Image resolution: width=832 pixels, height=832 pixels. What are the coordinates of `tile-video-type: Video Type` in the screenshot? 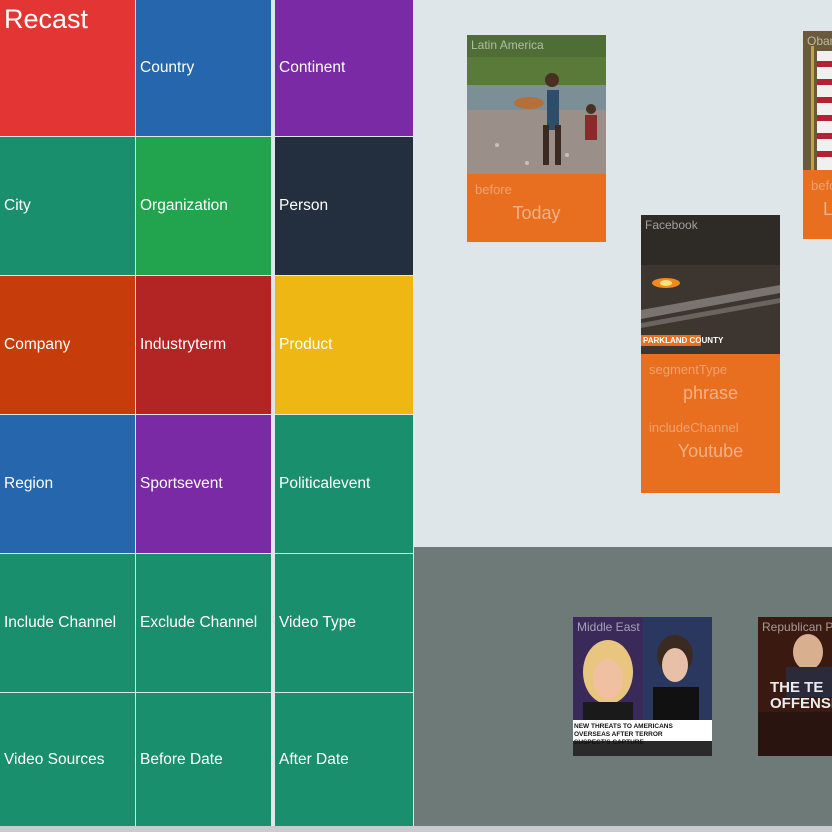 It's located at (344, 623).